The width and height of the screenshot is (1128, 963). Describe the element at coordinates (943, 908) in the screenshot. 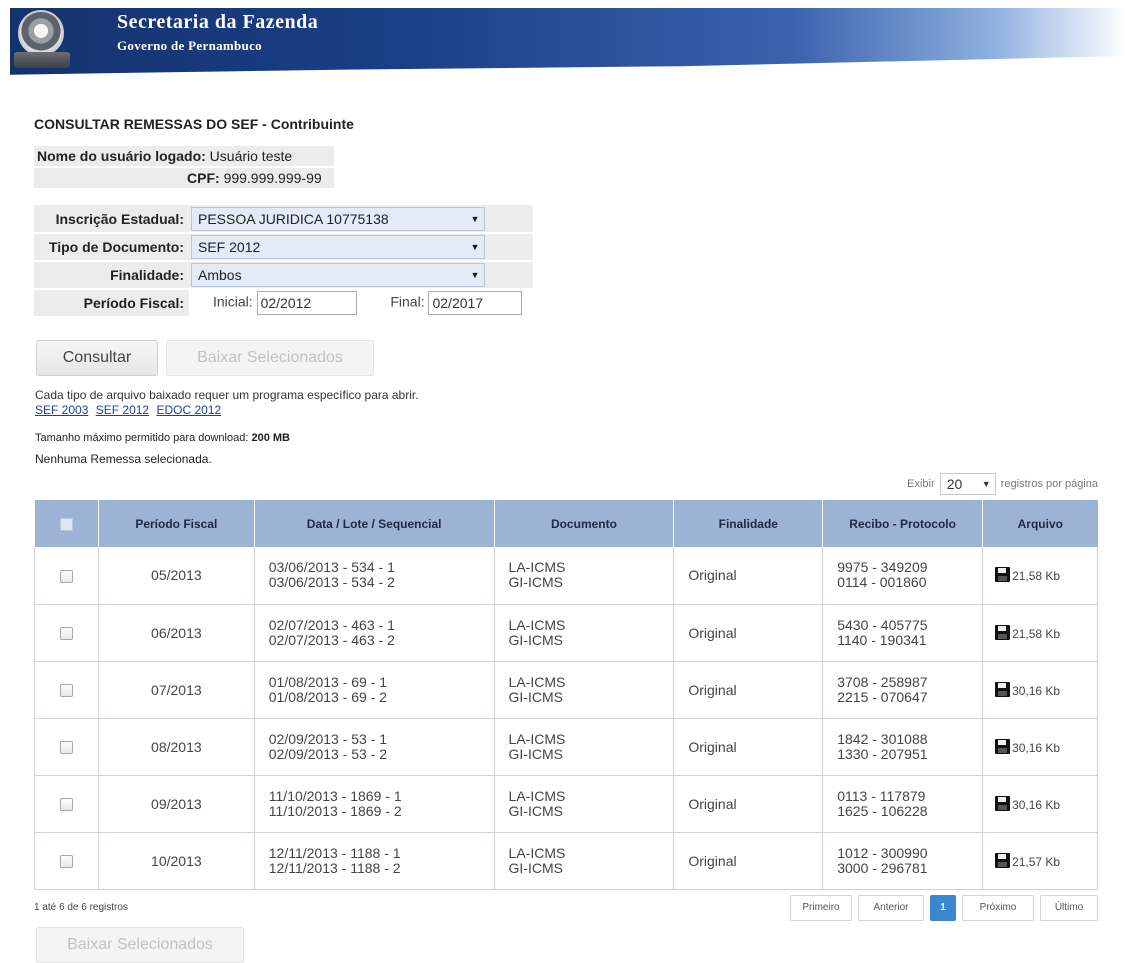

I see `pager-current: 1` at that location.